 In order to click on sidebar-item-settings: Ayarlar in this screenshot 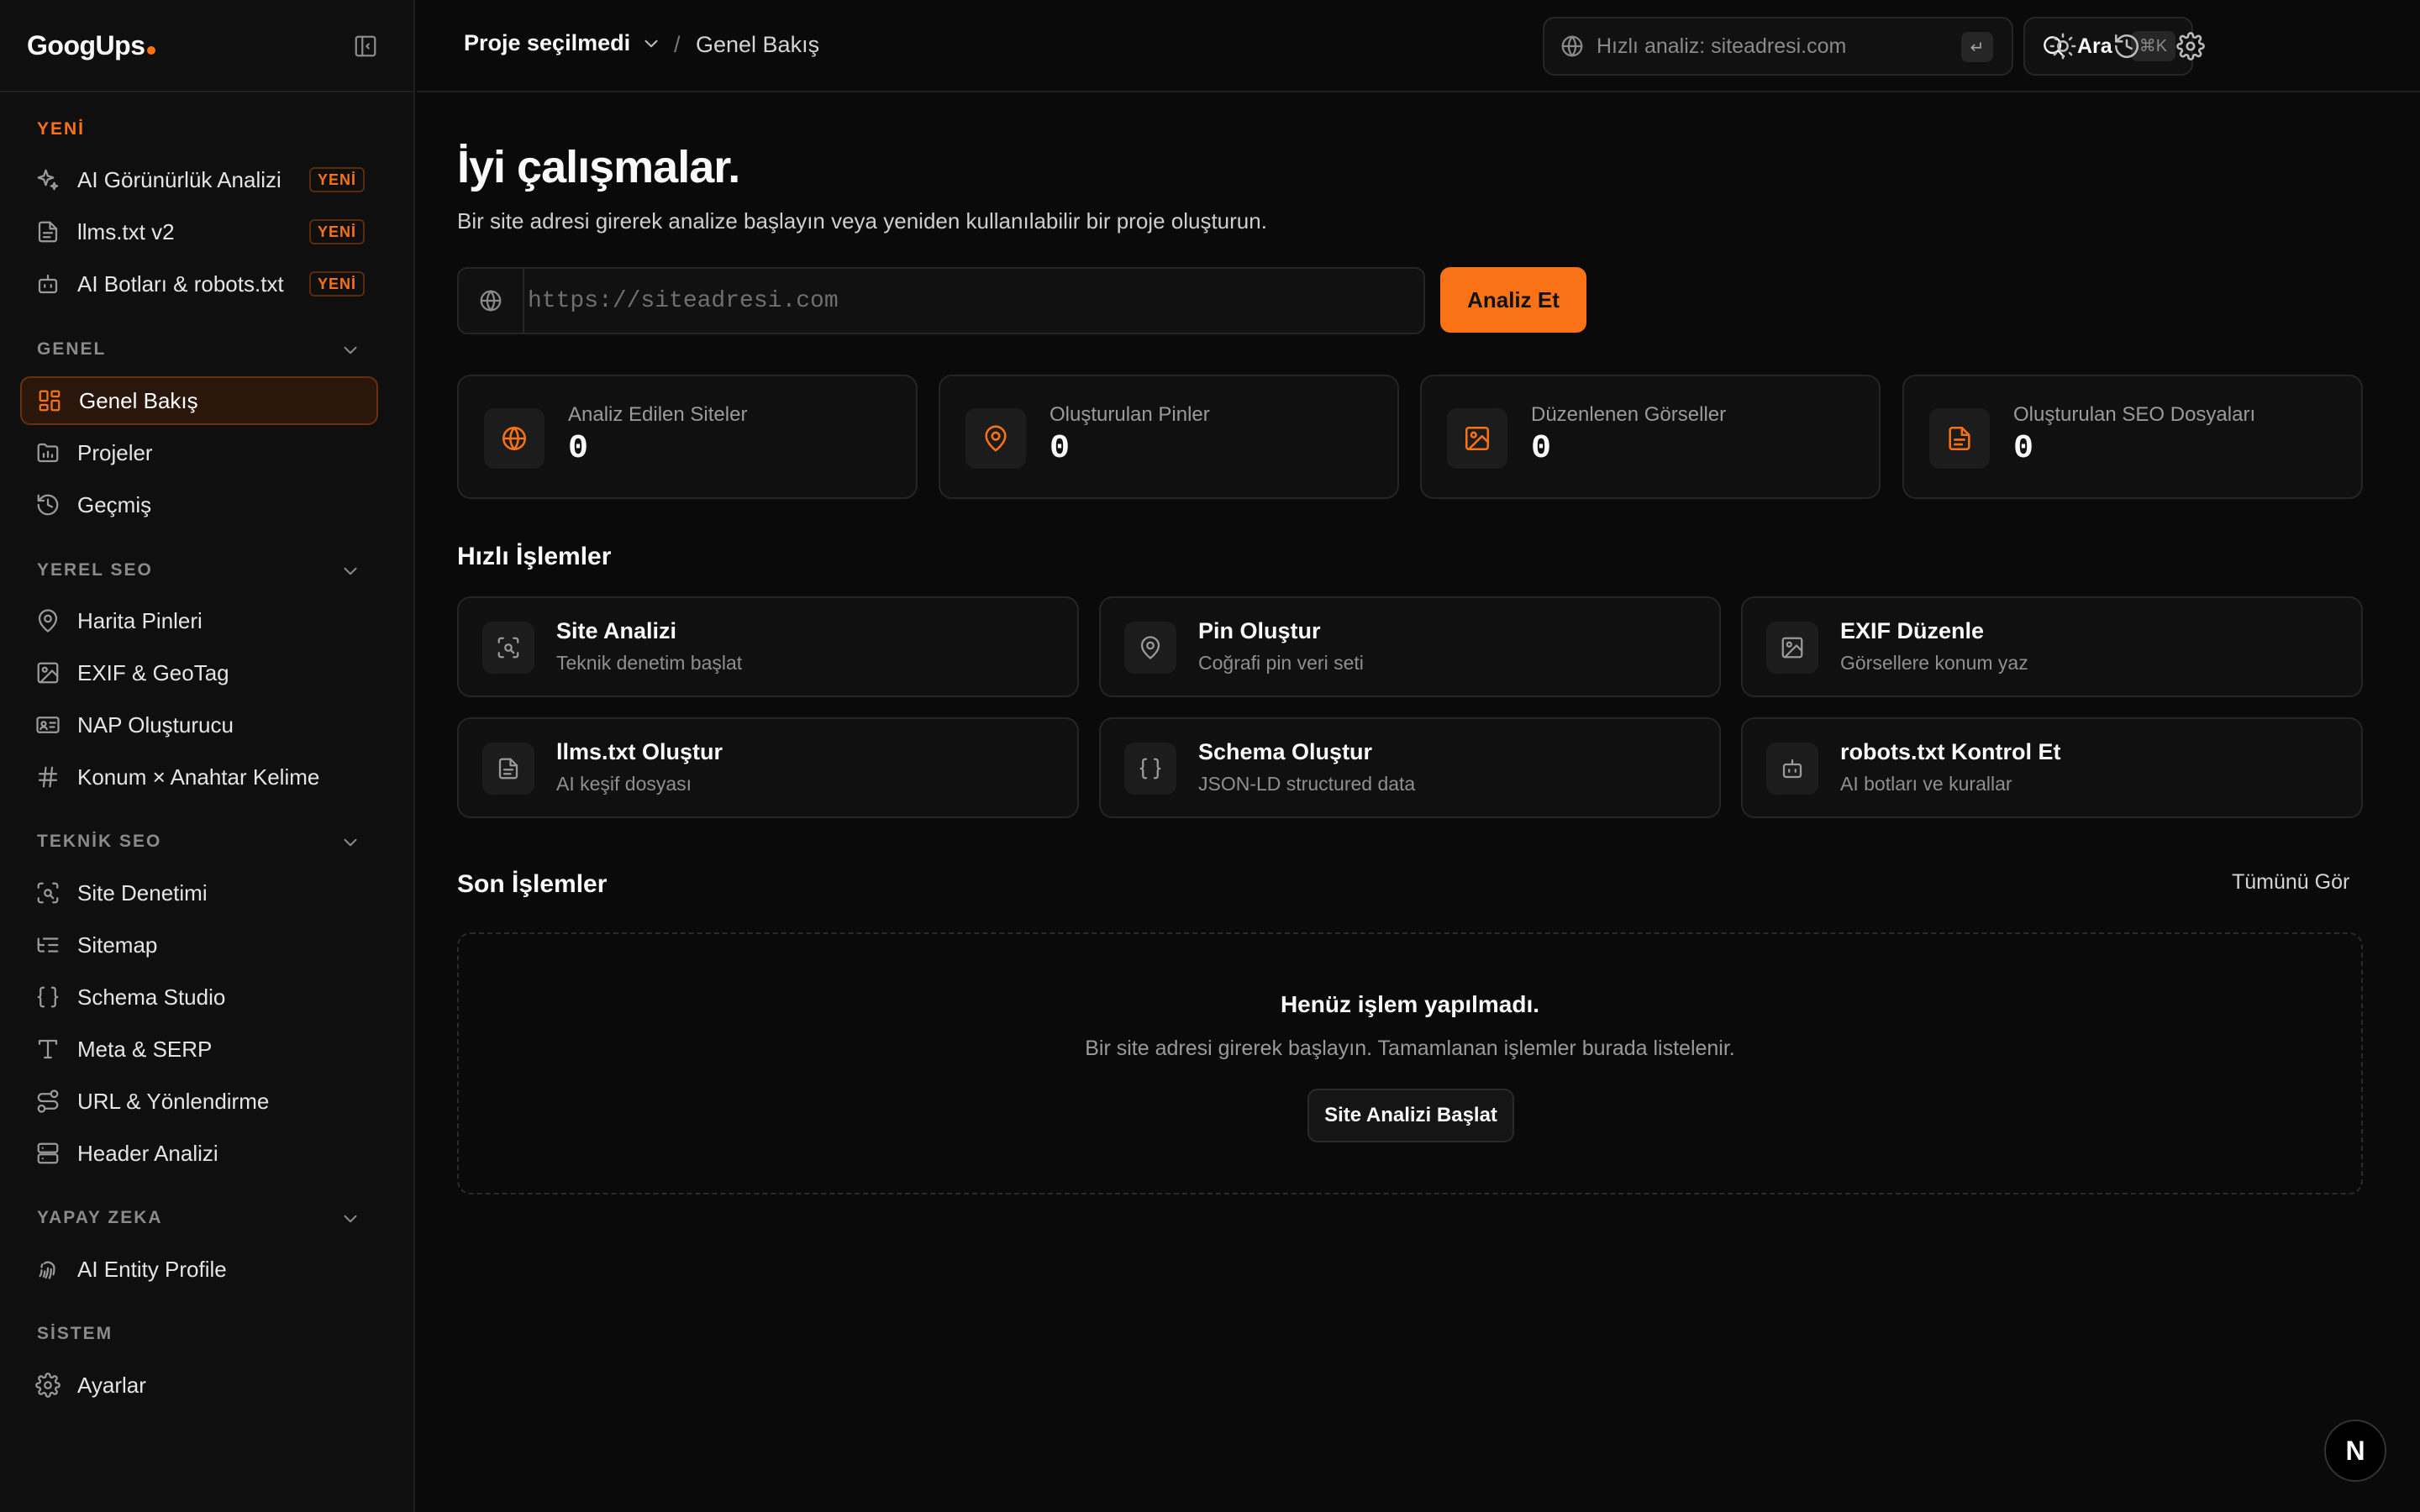, I will do `click(199, 1385)`.